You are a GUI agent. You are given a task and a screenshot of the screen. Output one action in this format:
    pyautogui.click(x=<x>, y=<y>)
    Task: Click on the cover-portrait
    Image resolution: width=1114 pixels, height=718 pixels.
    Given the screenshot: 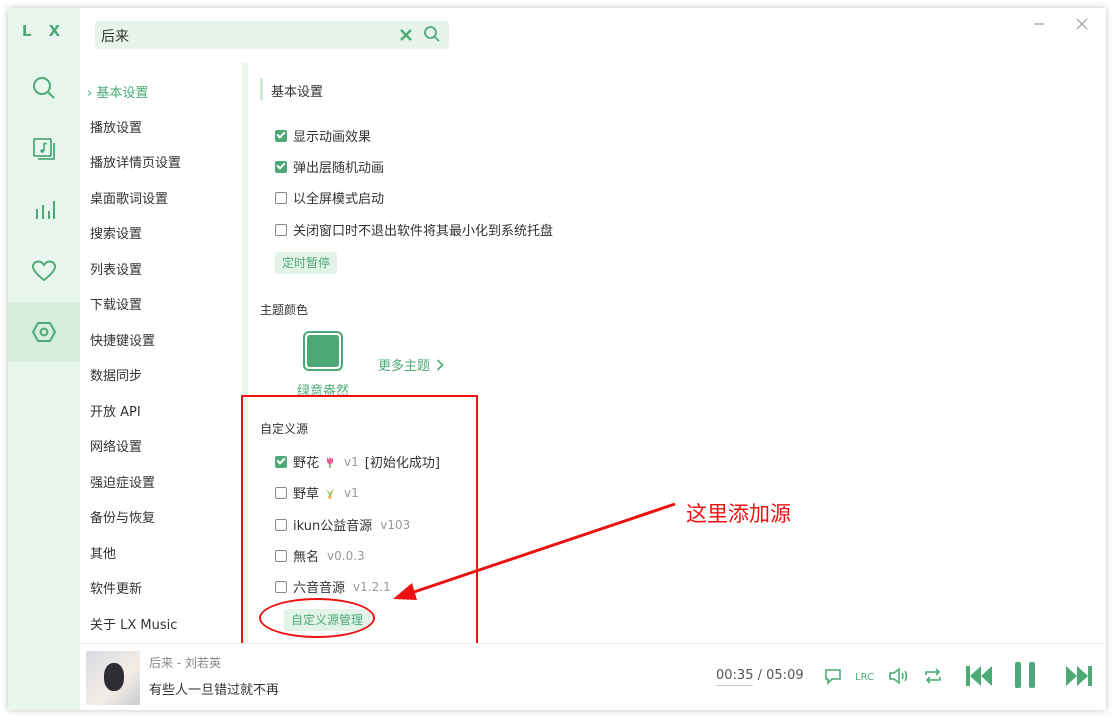 What is the action you would take?
    pyautogui.click(x=114, y=677)
    